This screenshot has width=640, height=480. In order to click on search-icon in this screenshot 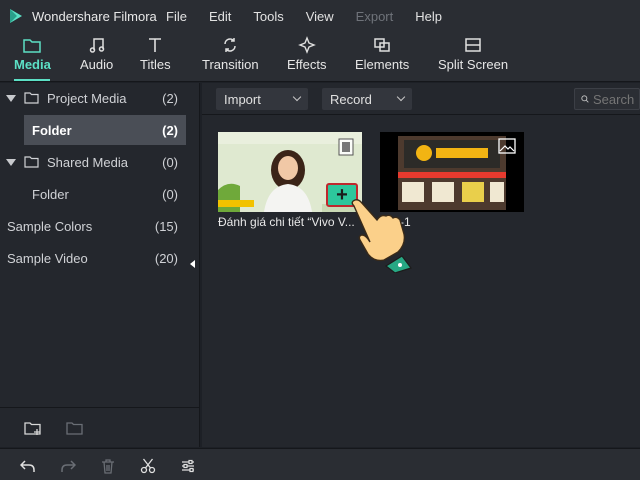, I will do `click(585, 99)`.